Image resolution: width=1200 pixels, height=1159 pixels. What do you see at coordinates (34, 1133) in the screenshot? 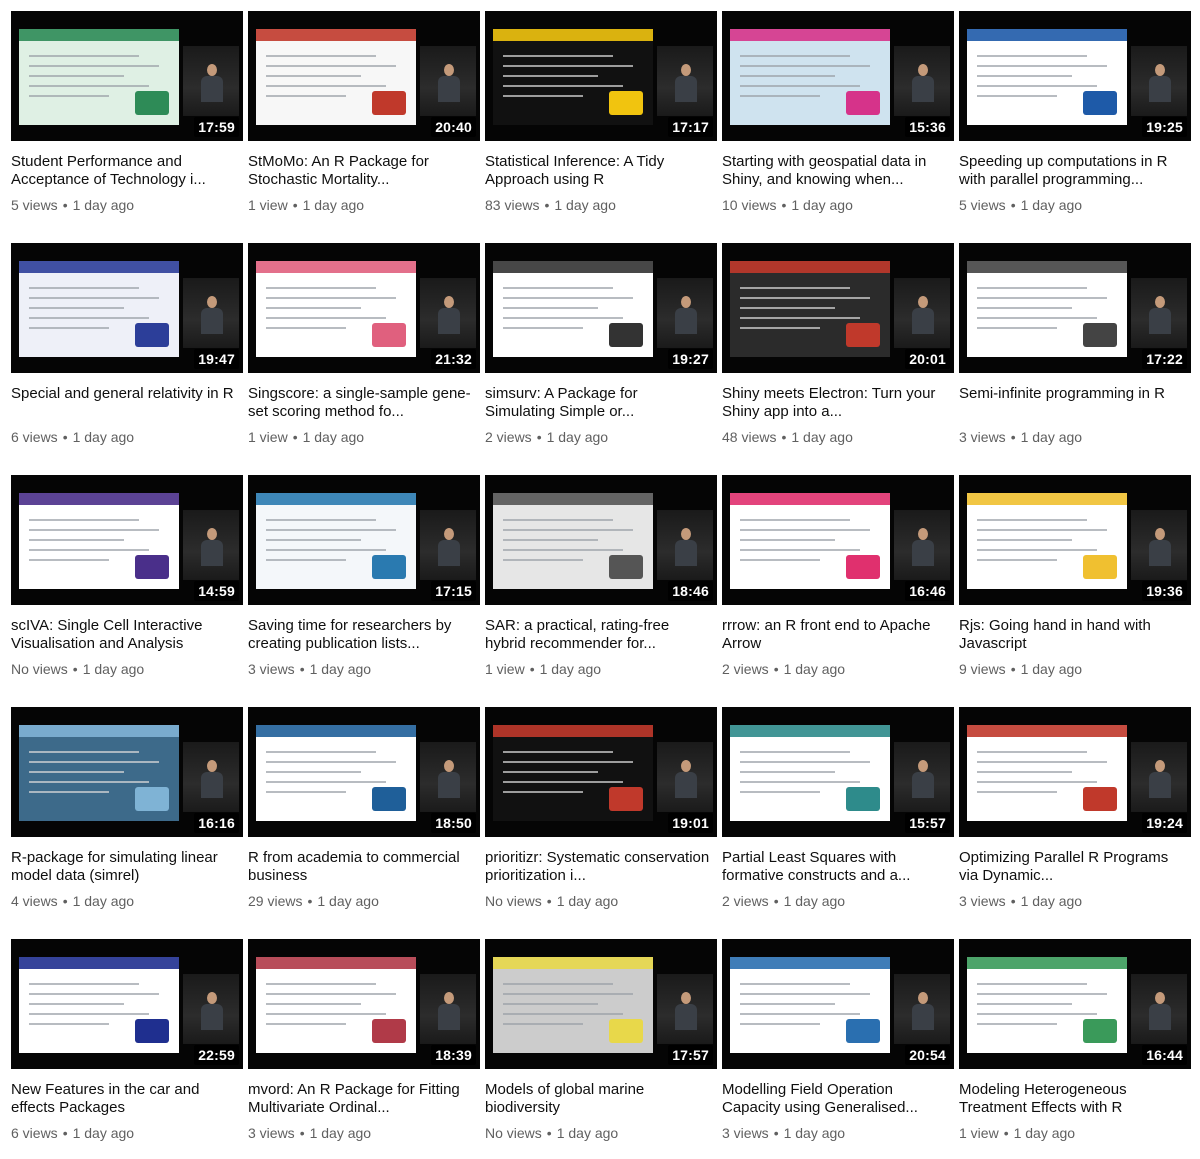
I see `view-count: 6 views` at bounding box center [34, 1133].